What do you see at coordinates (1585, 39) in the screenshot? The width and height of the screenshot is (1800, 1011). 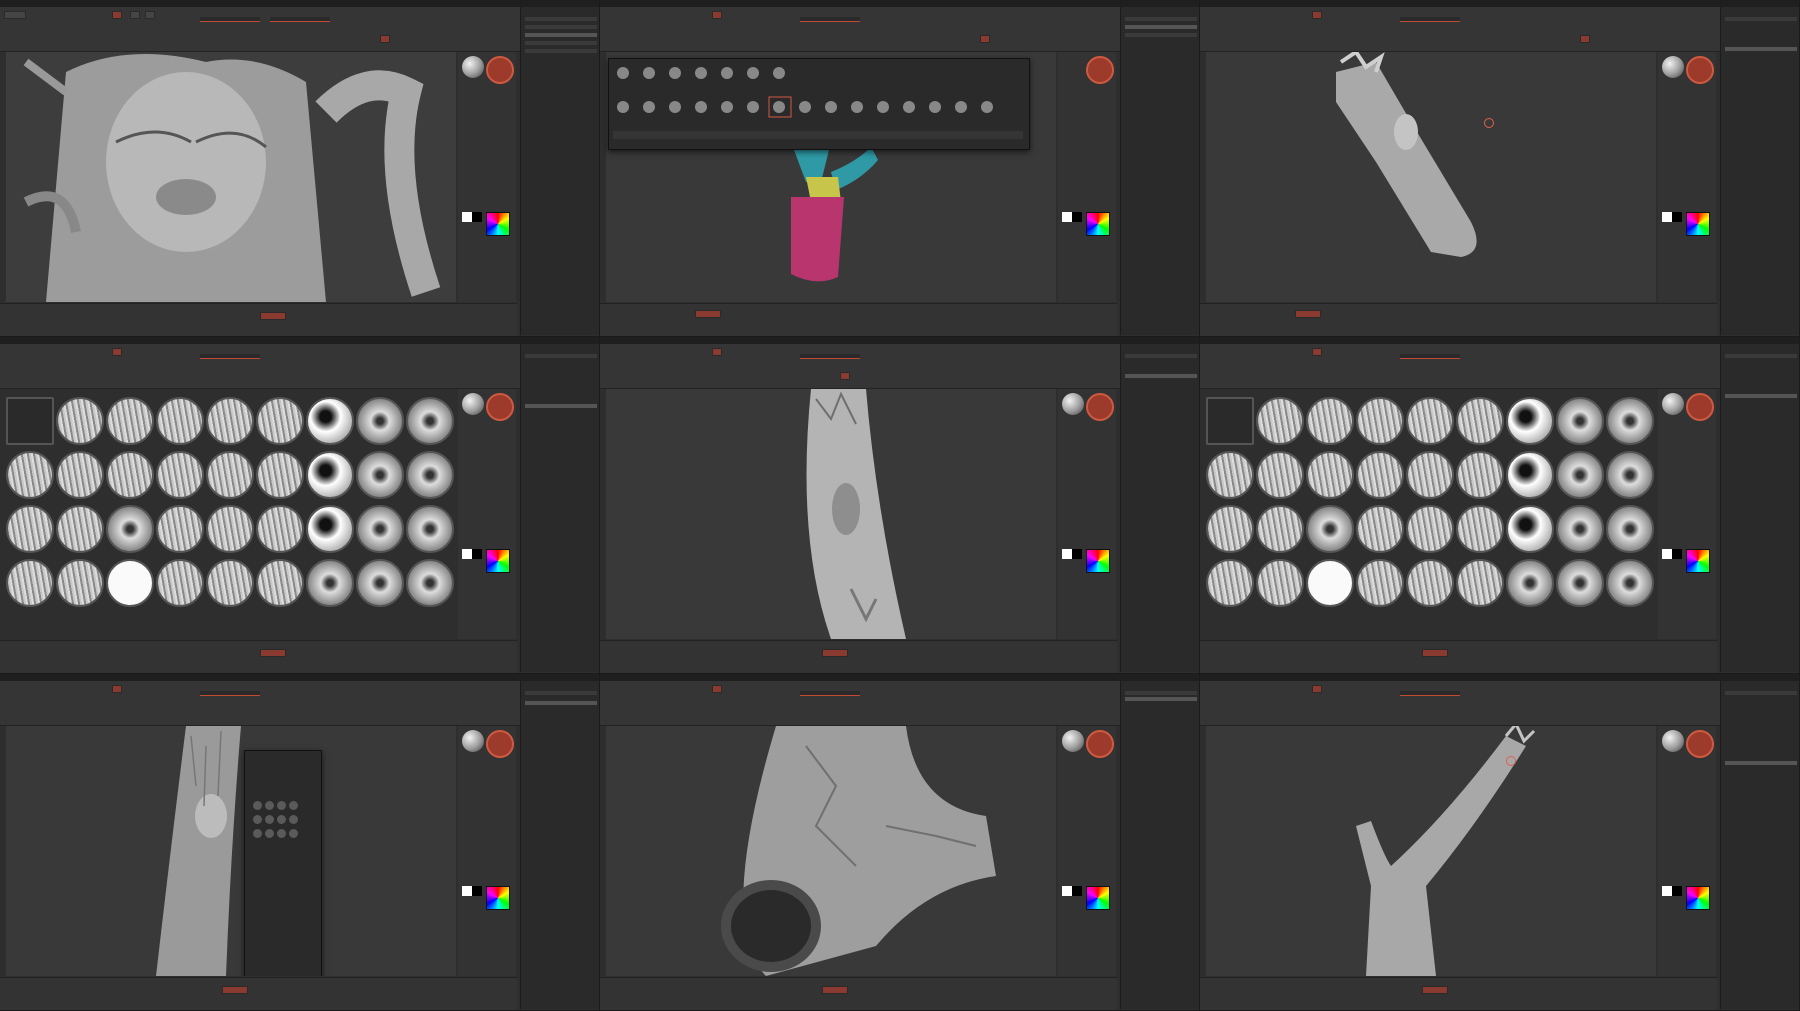 I see `zadd-button` at bounding box center [1585, 39].